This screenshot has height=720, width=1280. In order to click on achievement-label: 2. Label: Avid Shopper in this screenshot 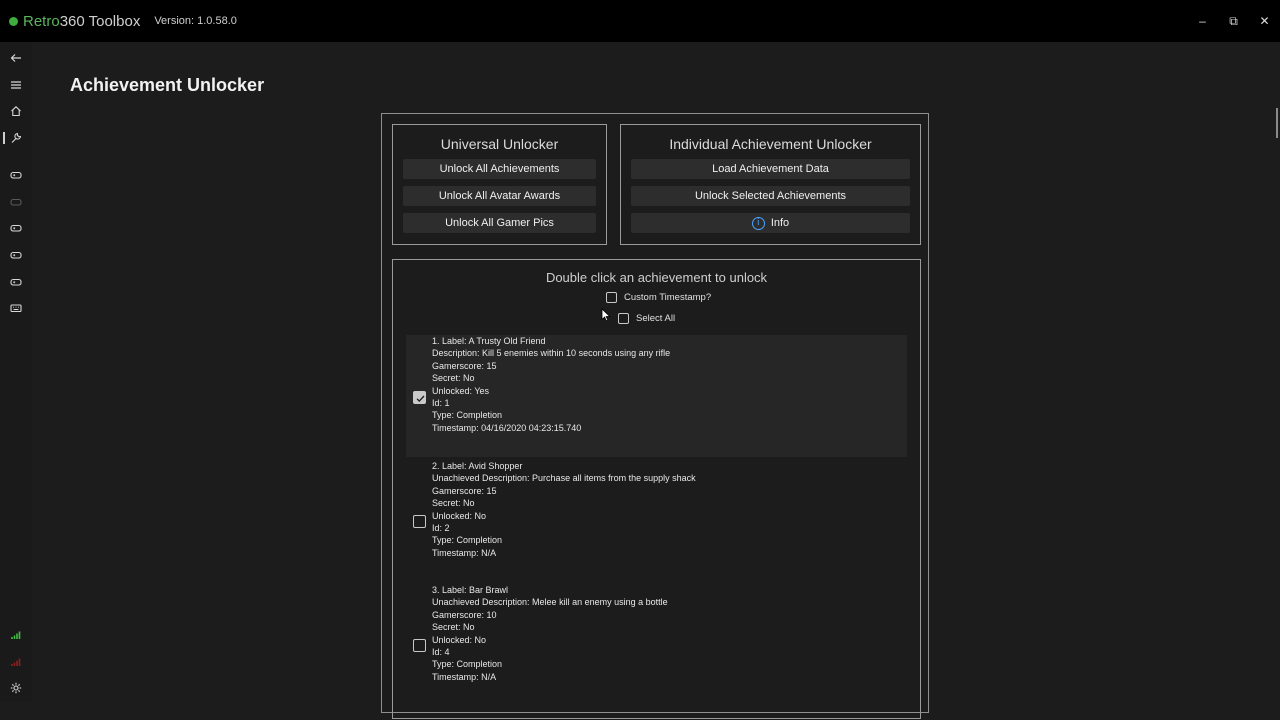, I will do `click(477, 466)`.